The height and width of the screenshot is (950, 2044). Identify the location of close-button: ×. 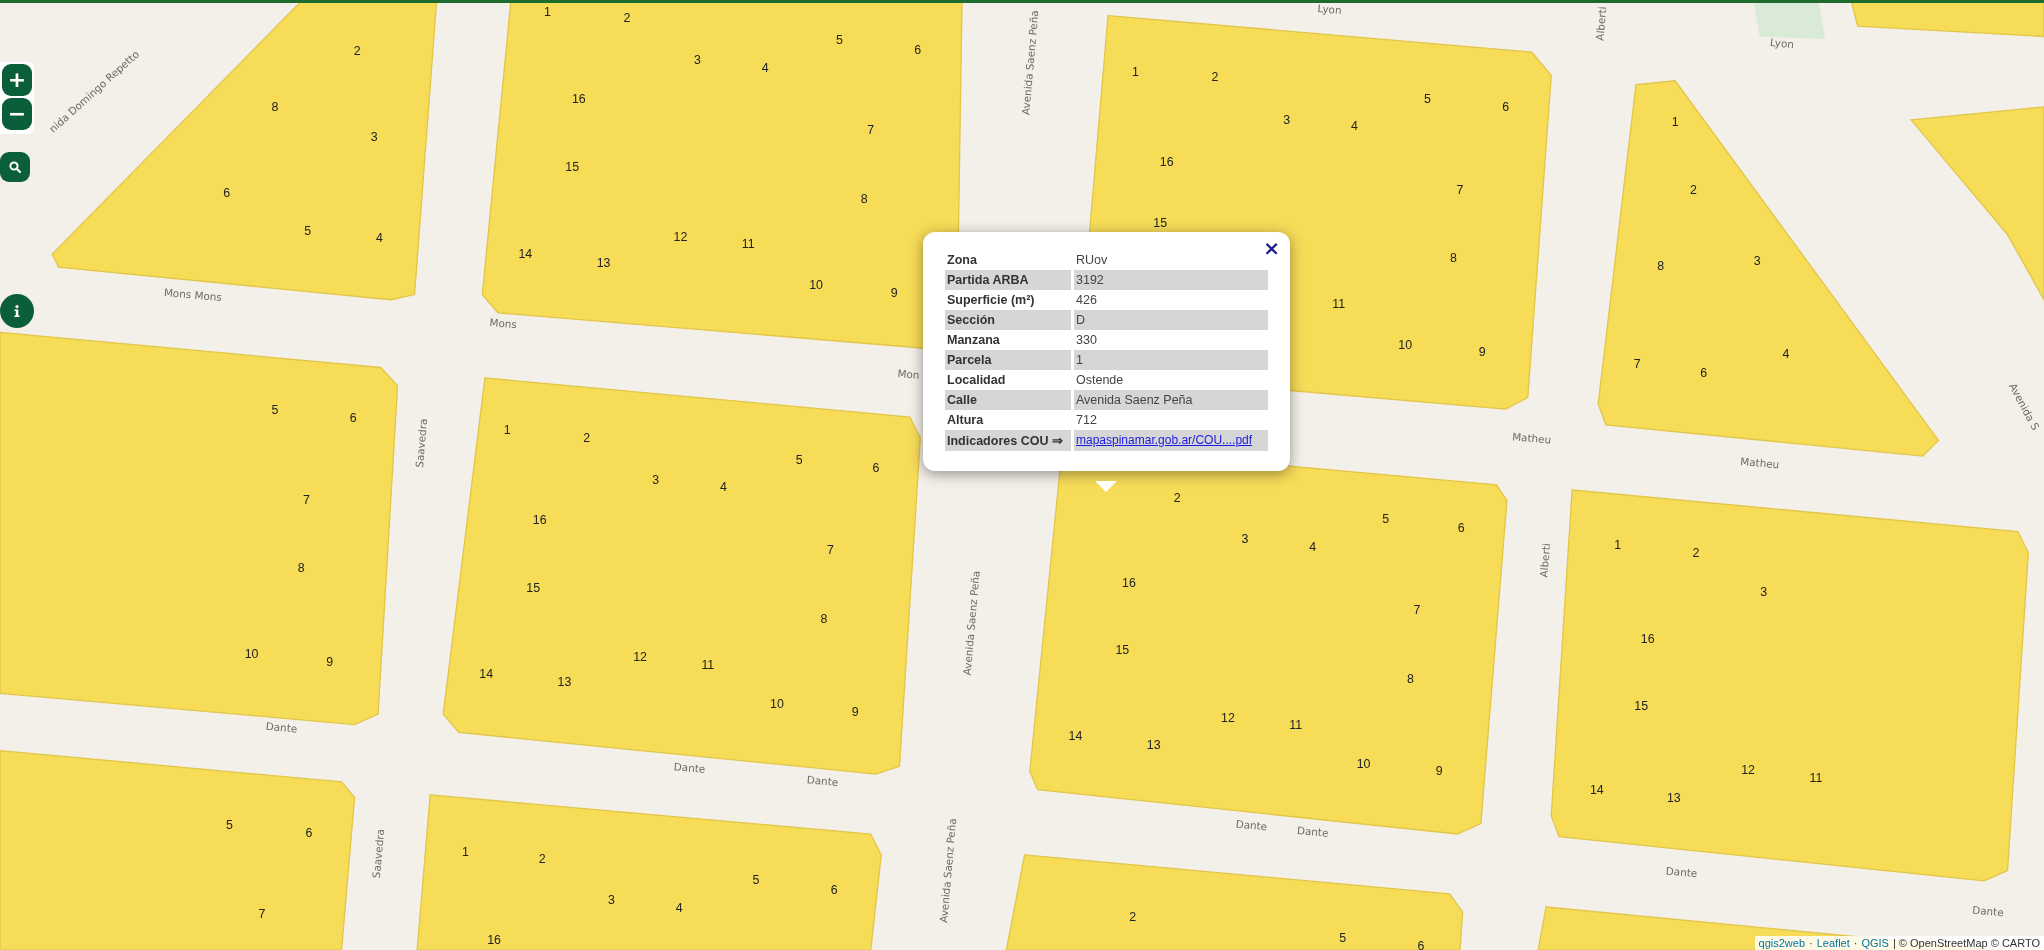
(1271, 248).